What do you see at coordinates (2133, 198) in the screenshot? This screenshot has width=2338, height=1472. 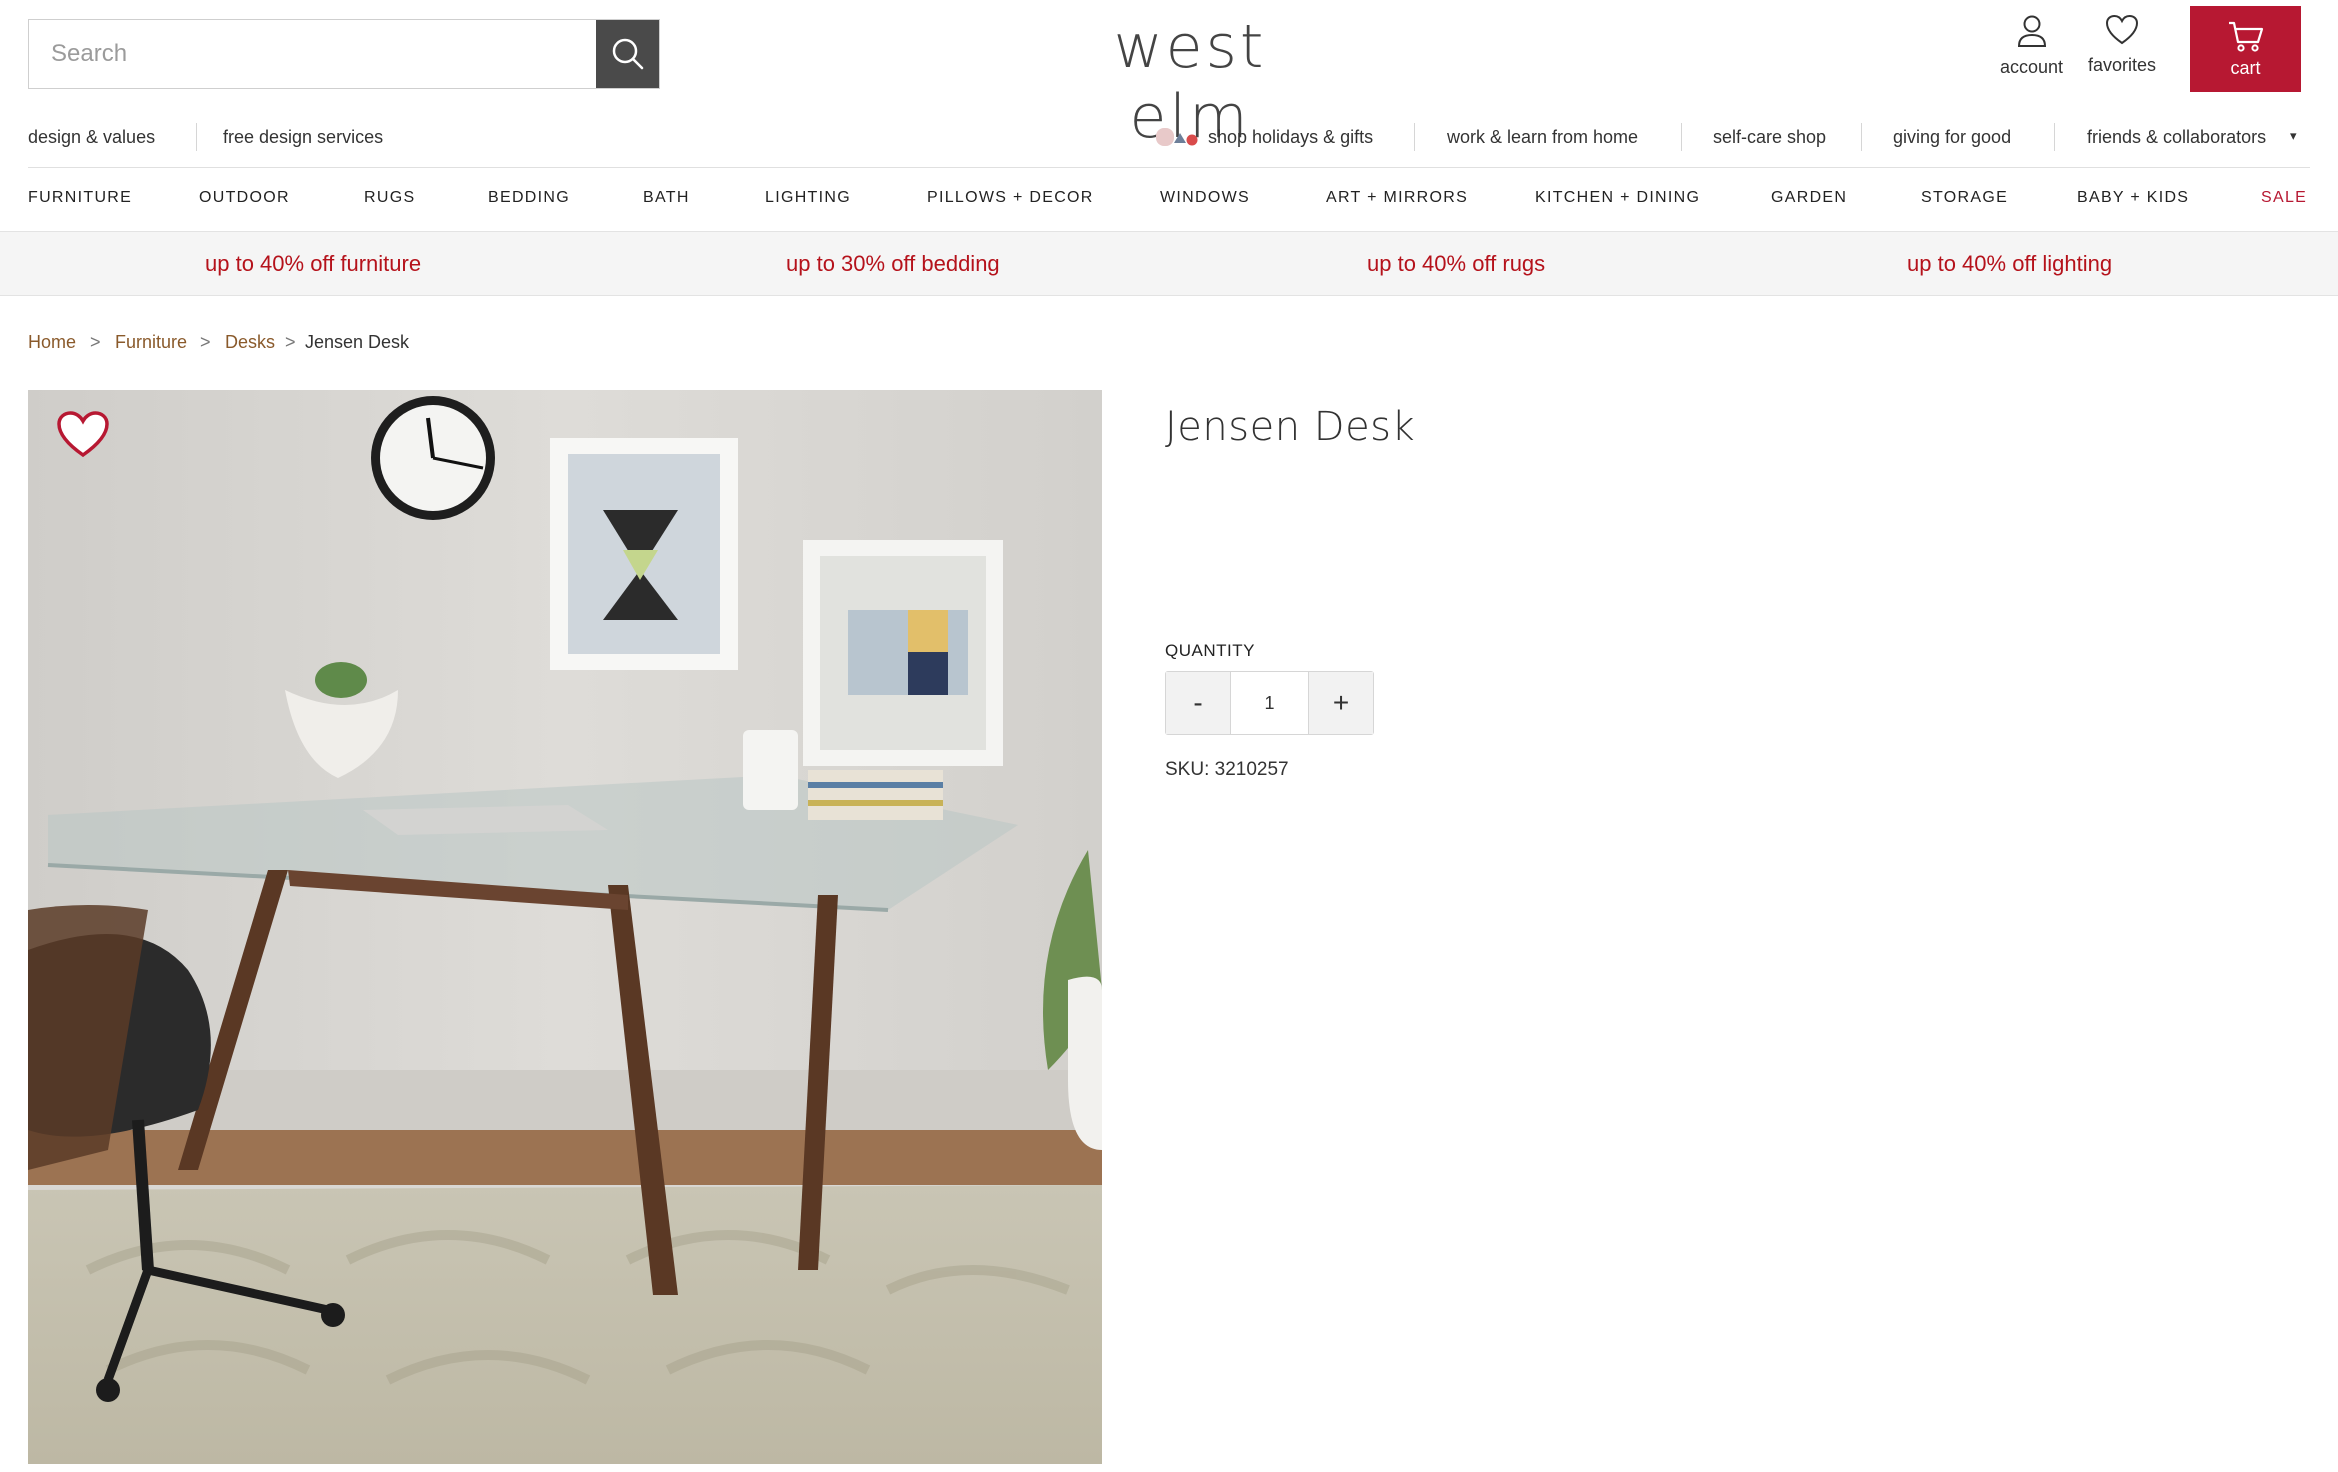 I see `nav-baby-kids: BABY + KIDS` at bounding box center [2133, 198].